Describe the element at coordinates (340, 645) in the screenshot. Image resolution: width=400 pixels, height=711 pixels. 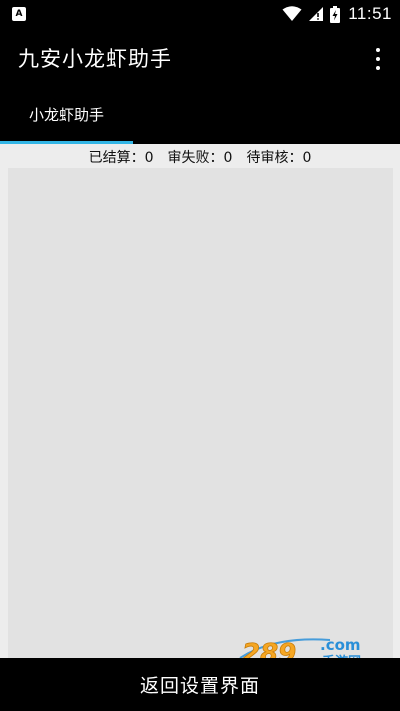
I see `watermark-domain: .com` at that location.